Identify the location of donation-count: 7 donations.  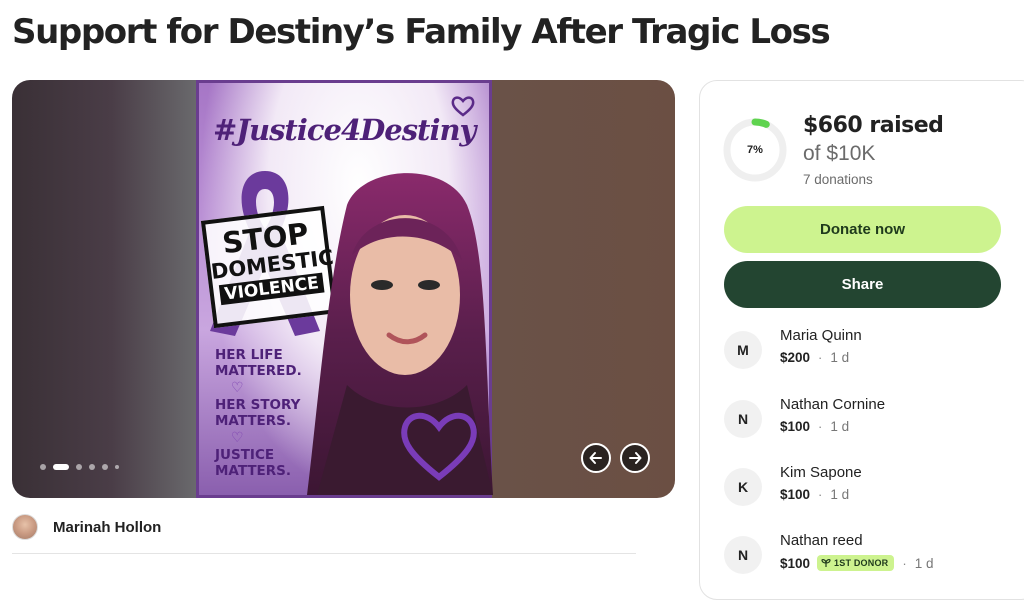
(838, 179).